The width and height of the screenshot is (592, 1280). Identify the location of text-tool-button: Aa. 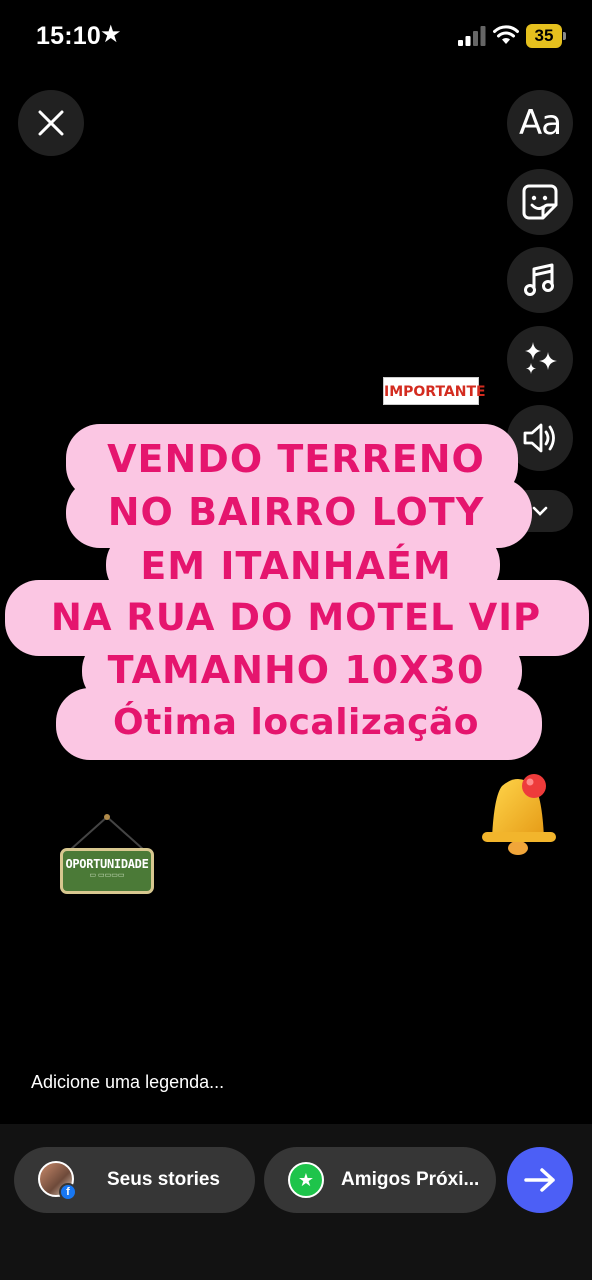
(540, 123).